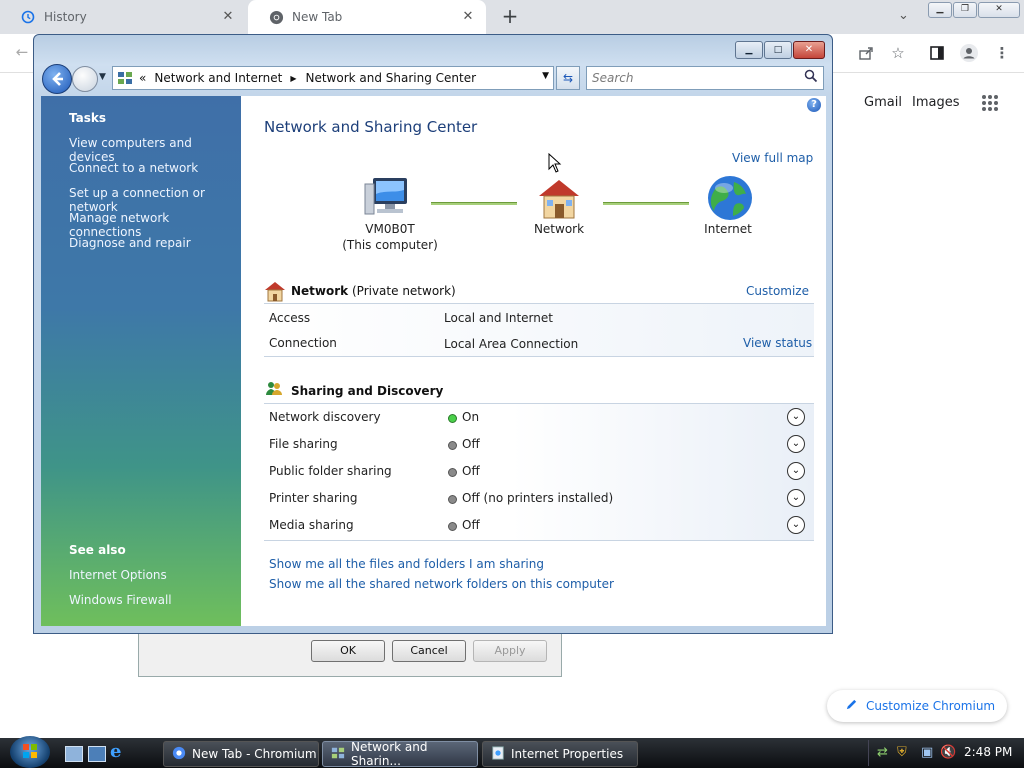 The height and width of the screenshot is (771, 1024). Describe the element at coordinates (883, 102) in the screenshot. I see `gmail-link: Gmail` at that location.